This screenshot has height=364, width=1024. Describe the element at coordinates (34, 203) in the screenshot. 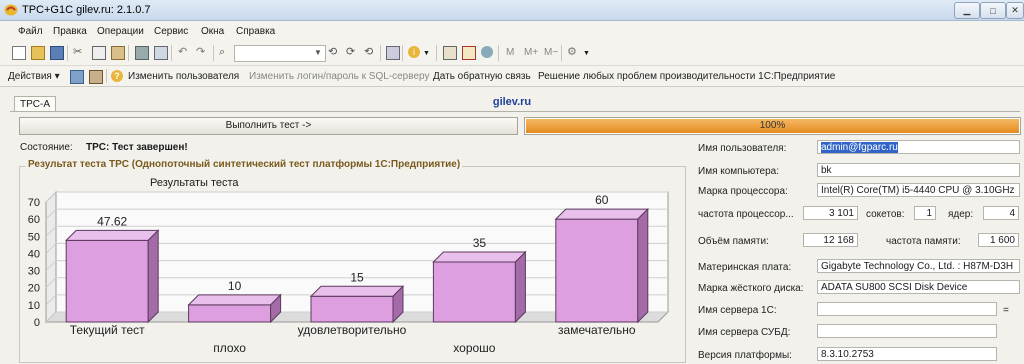

I see `y-tick-label: 70` at that location.